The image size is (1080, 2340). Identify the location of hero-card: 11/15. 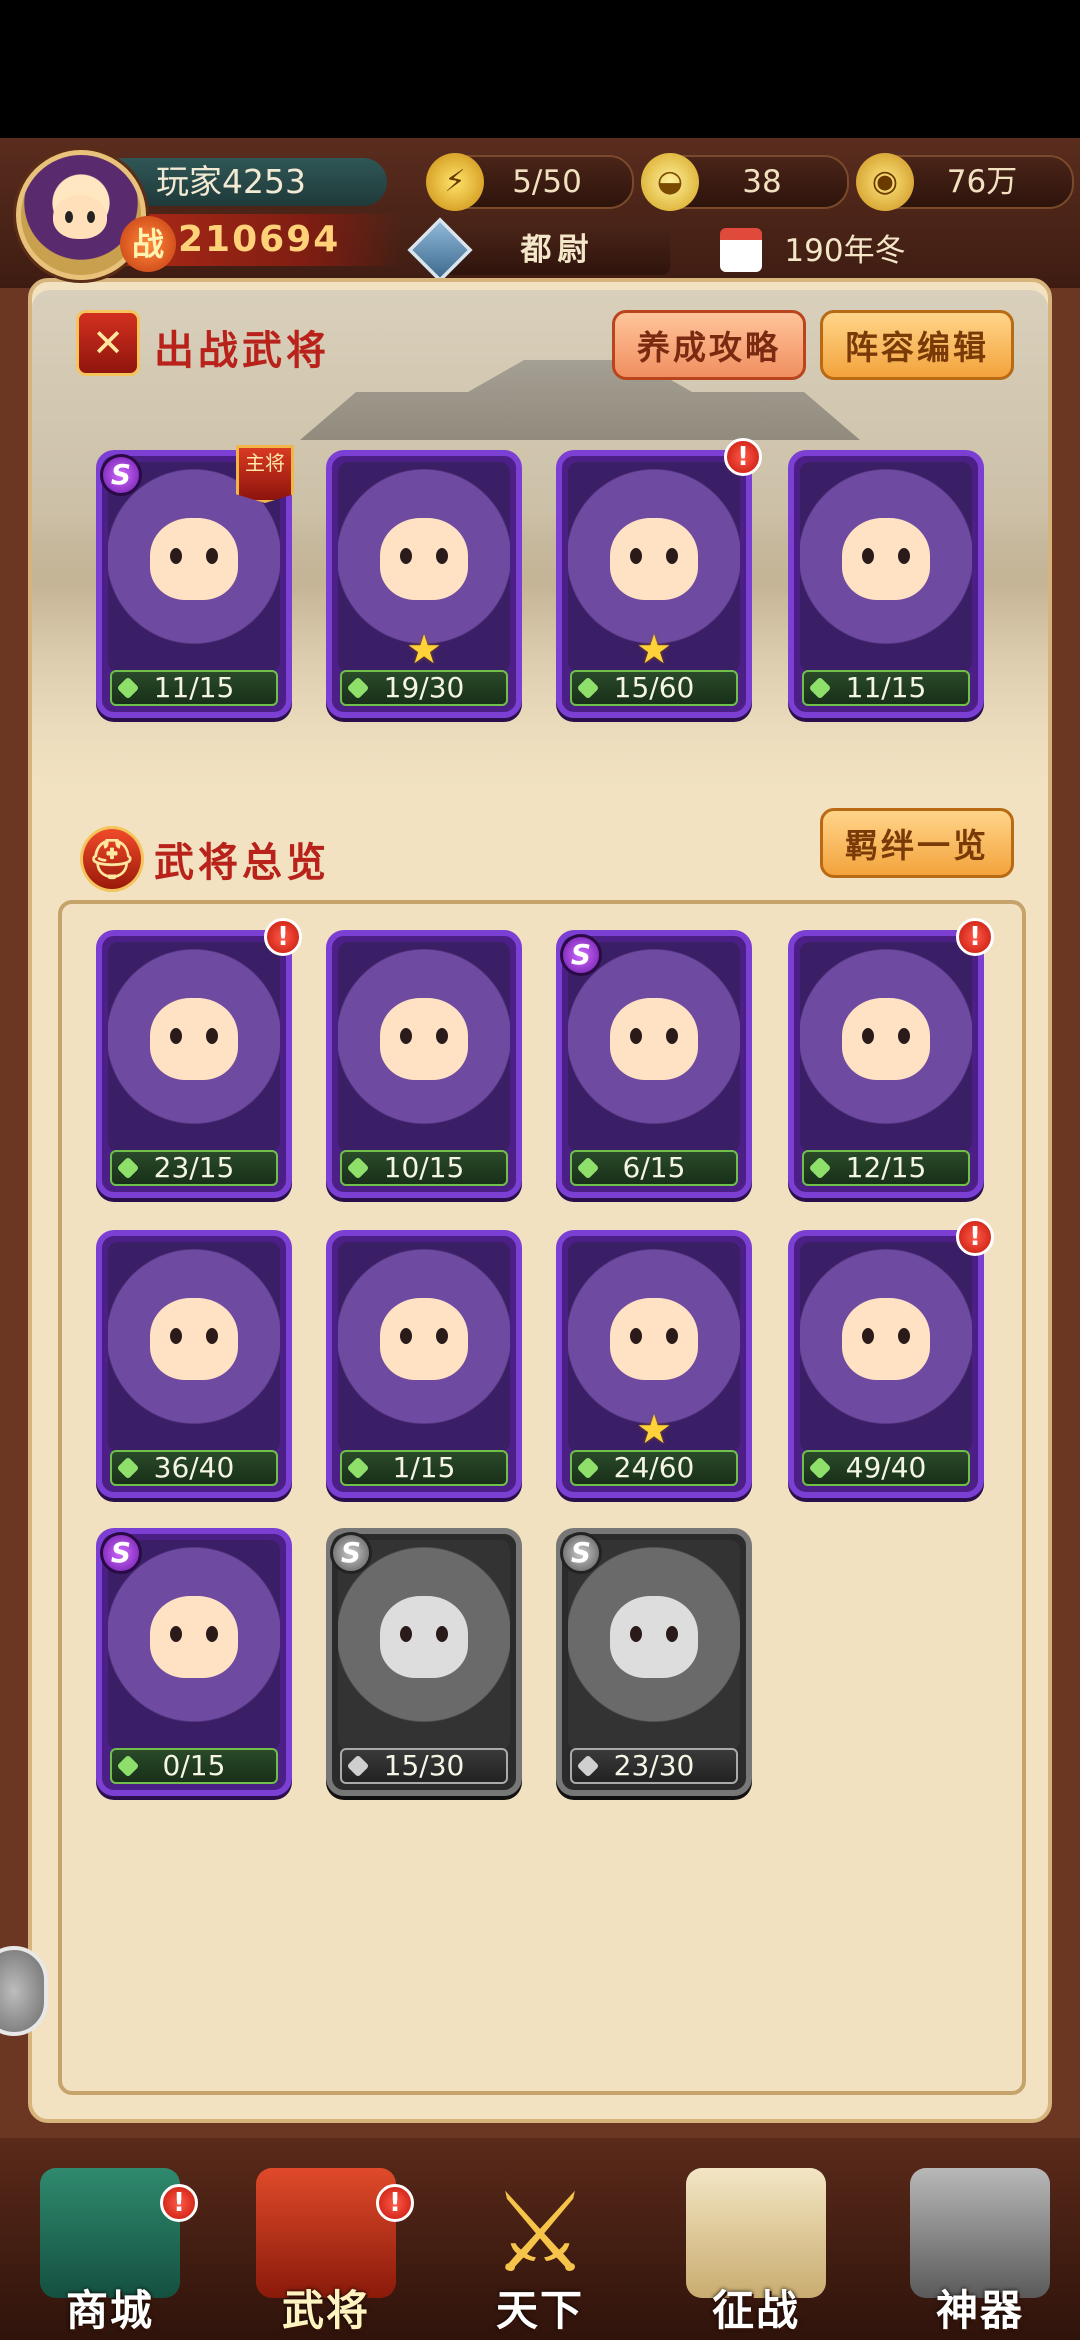
(886, 584).